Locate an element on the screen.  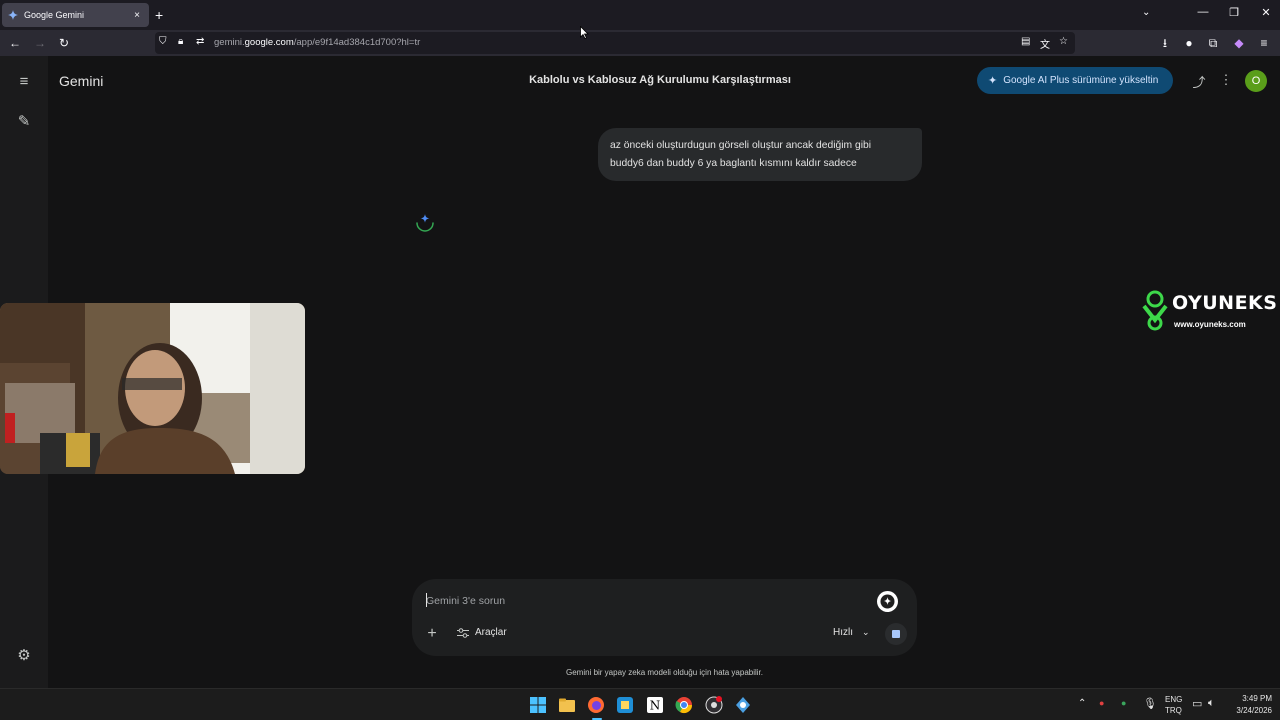
tools-button: Araçlar is located at coordinates (482, 632).